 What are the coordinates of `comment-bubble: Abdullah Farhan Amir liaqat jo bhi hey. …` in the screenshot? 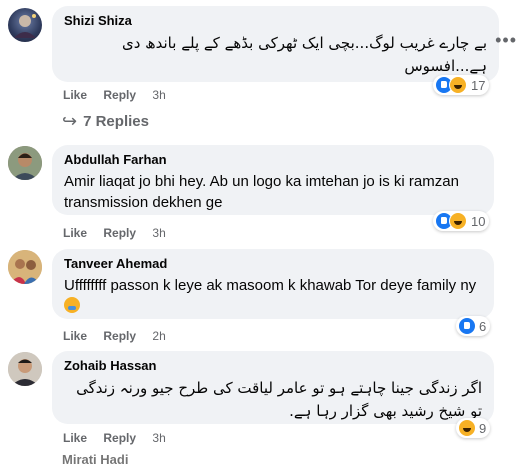 It's located at (273, 180).